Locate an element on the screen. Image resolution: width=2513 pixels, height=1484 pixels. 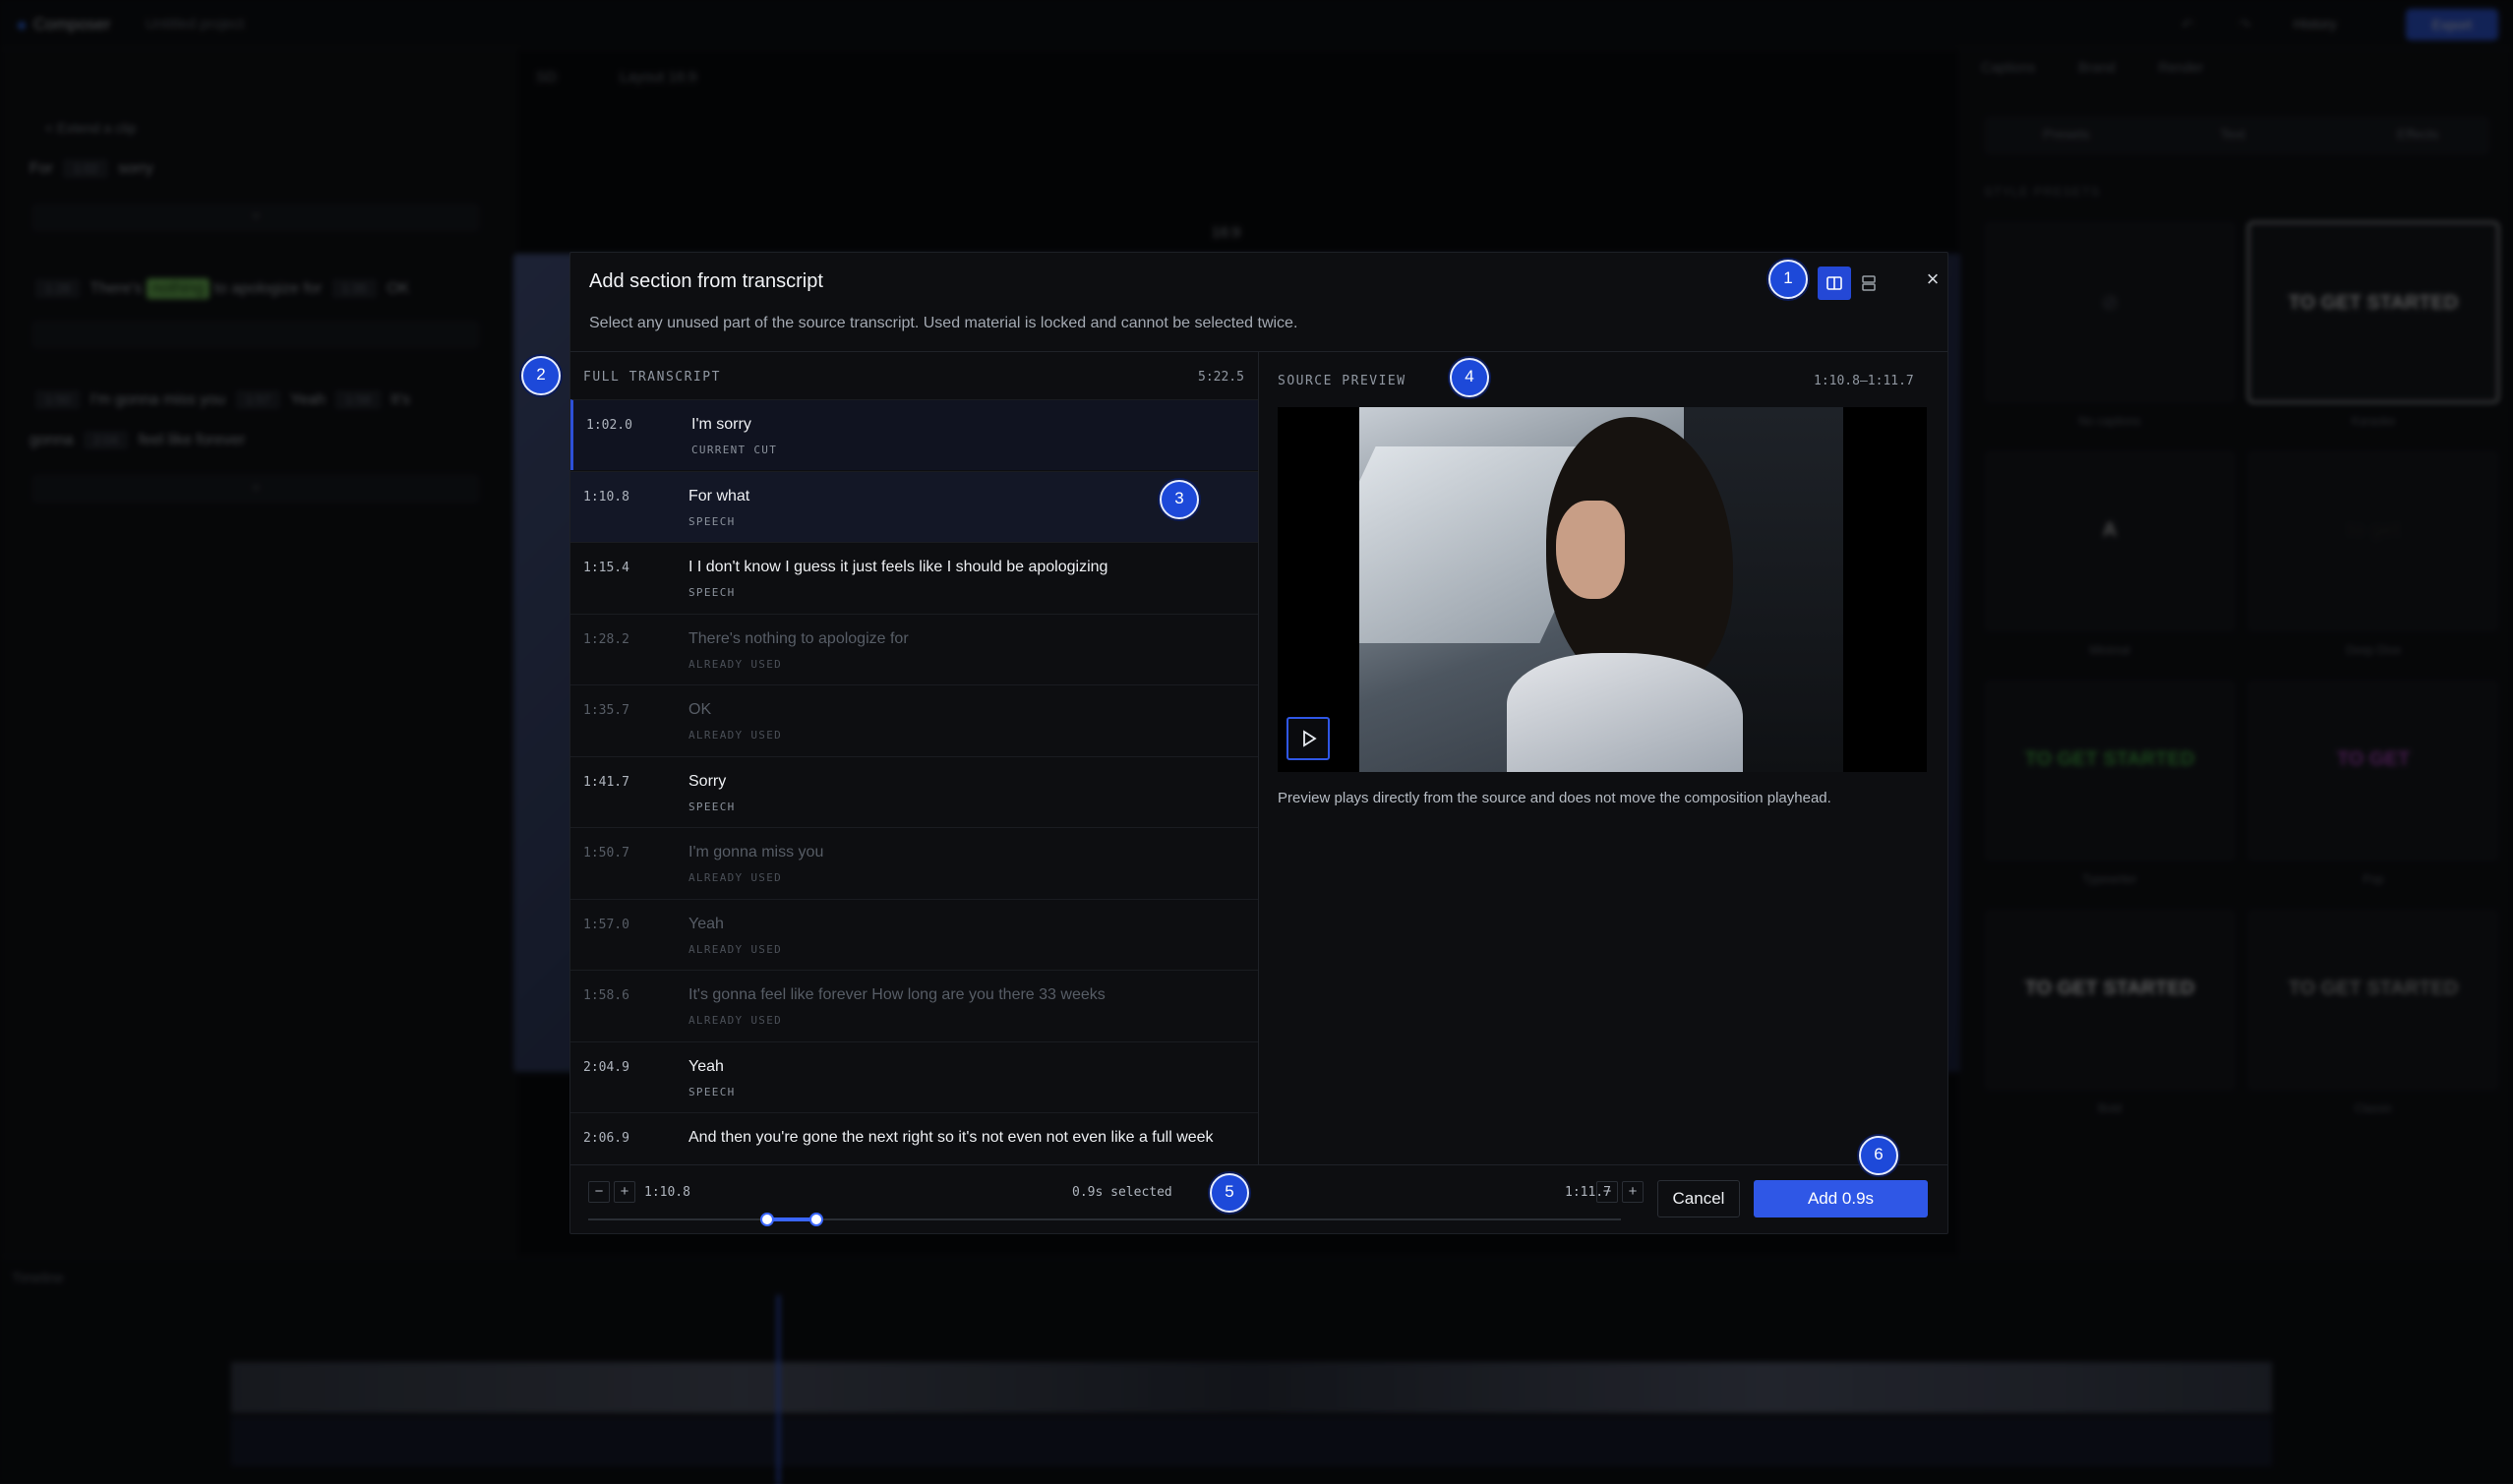
columns-icon is located at coordinates (1834, 283).